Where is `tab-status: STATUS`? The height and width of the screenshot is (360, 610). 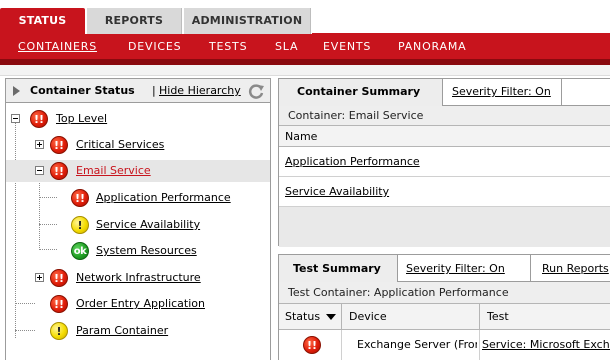 tab-status: STATUS is located at coordinates (42, 21).